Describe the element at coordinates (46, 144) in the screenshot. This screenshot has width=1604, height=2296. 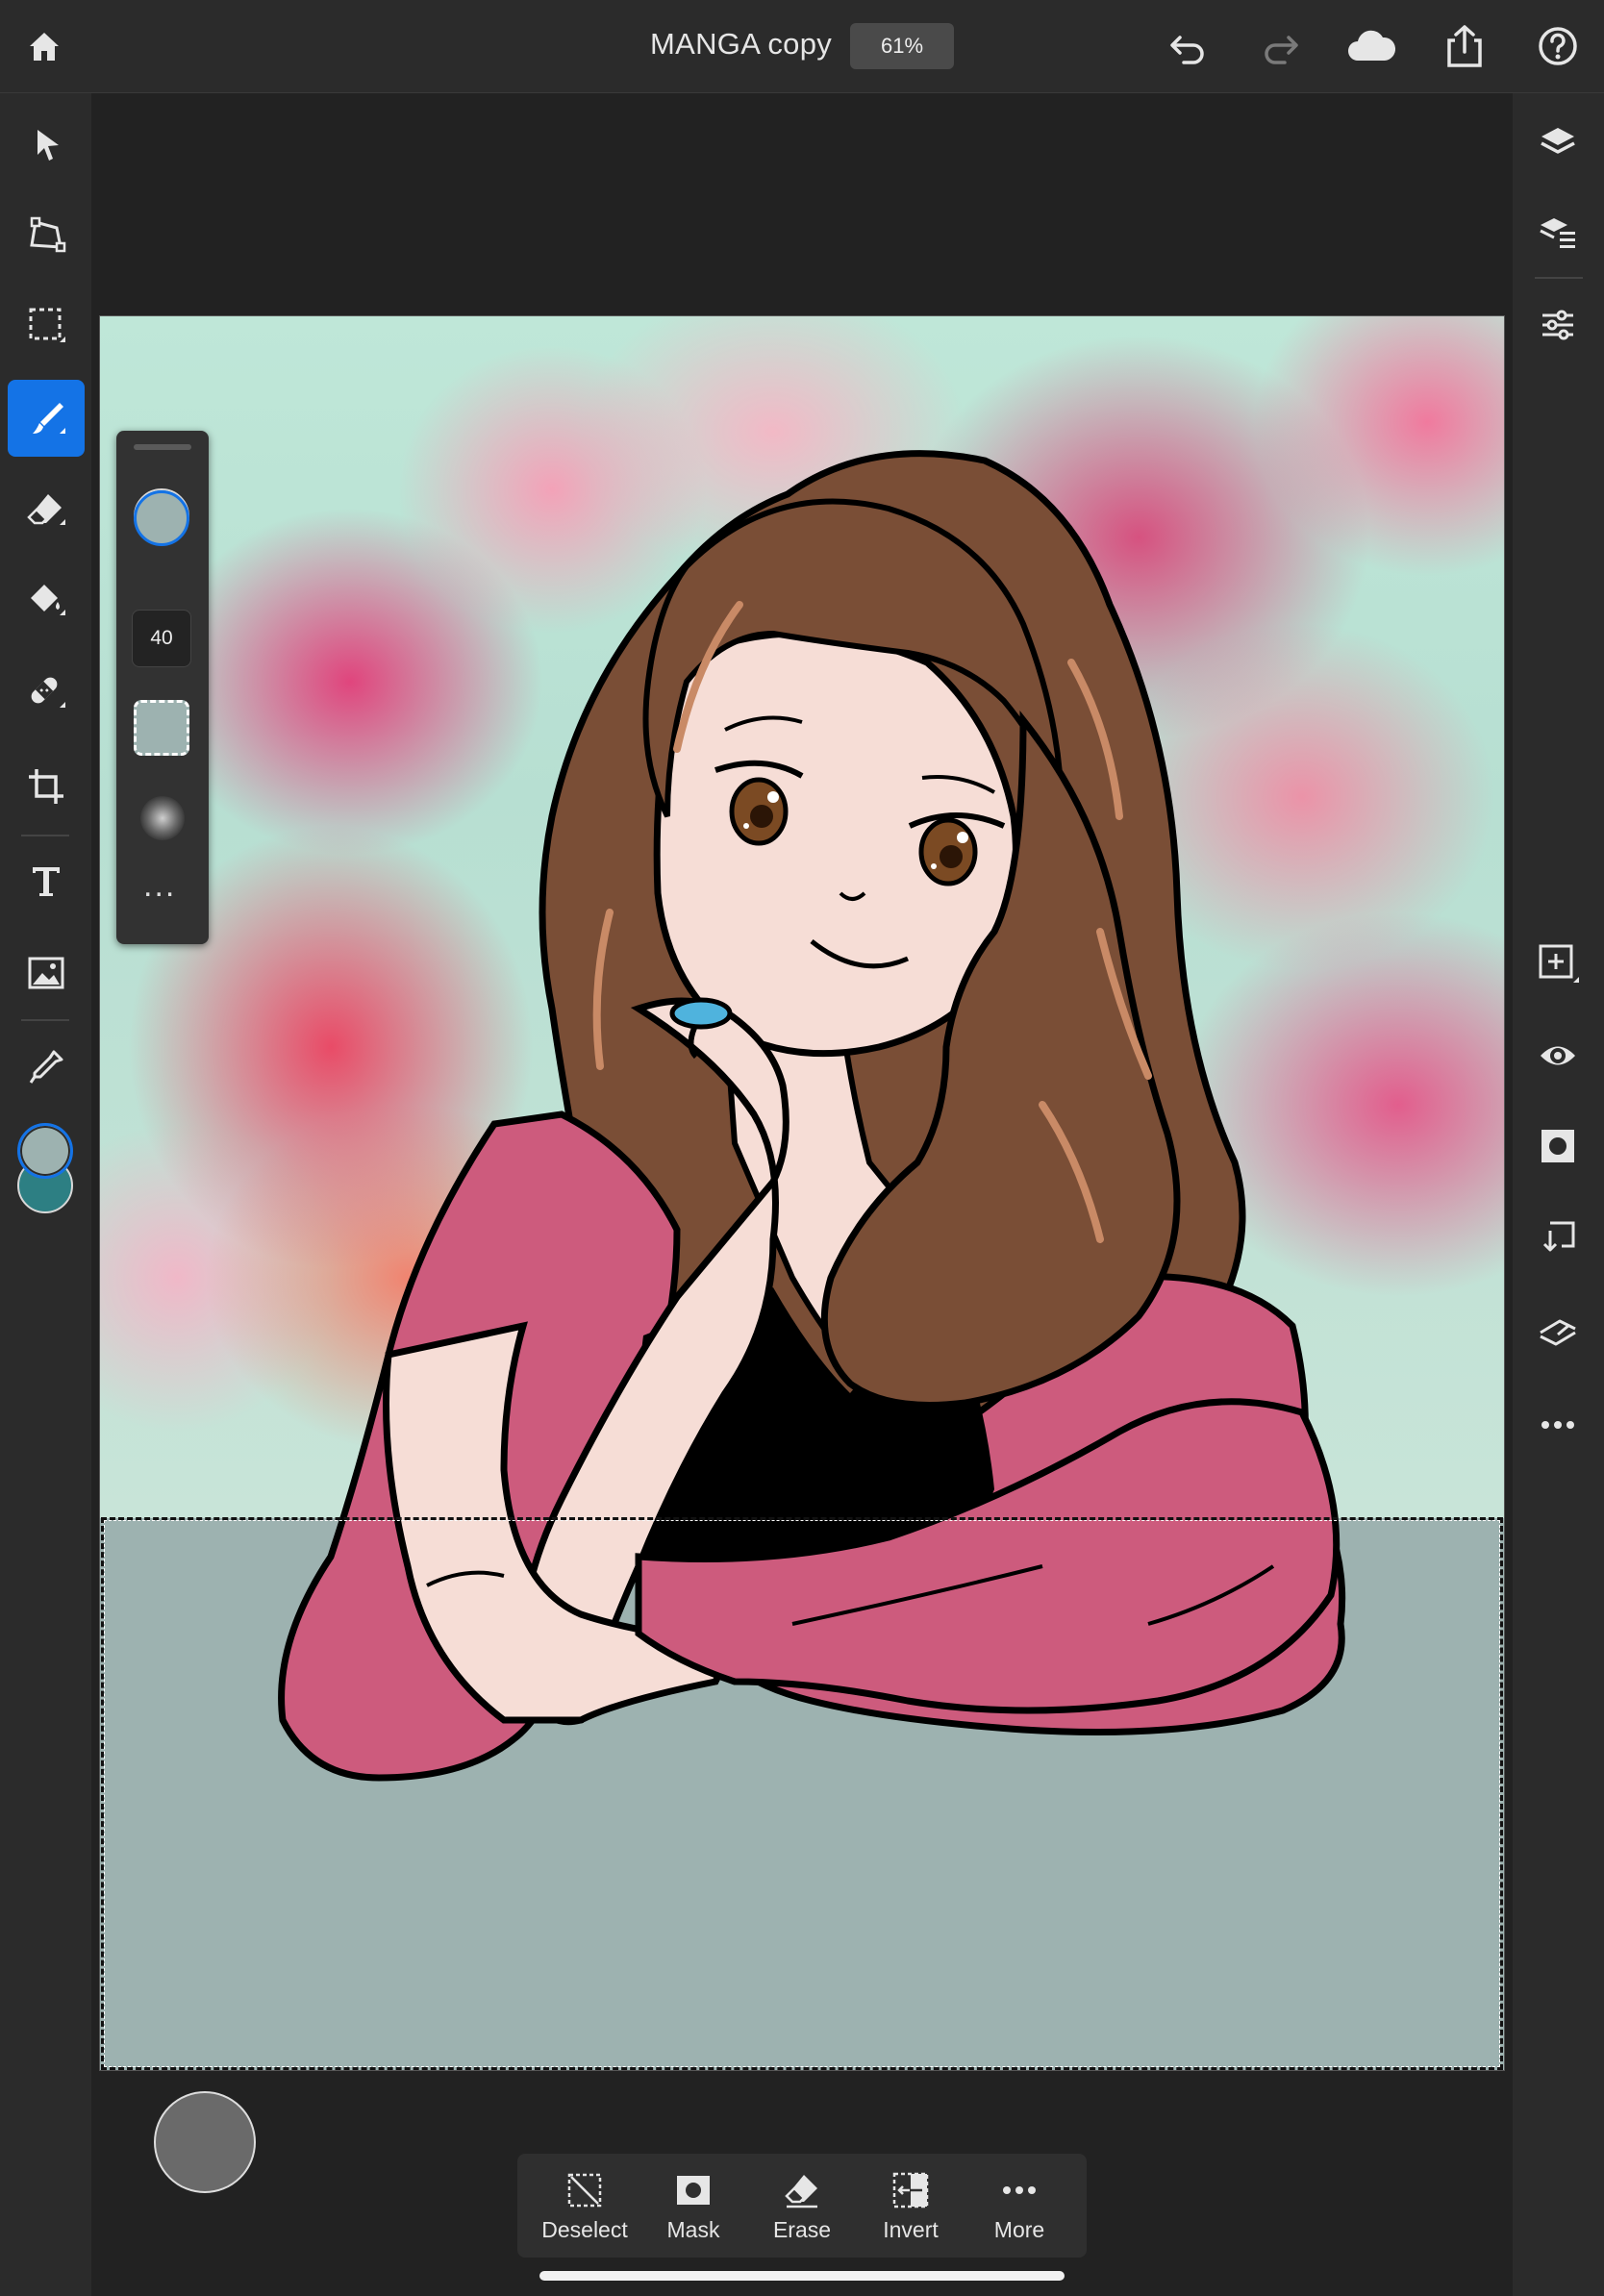
I see `move-tool-icon` at that location.